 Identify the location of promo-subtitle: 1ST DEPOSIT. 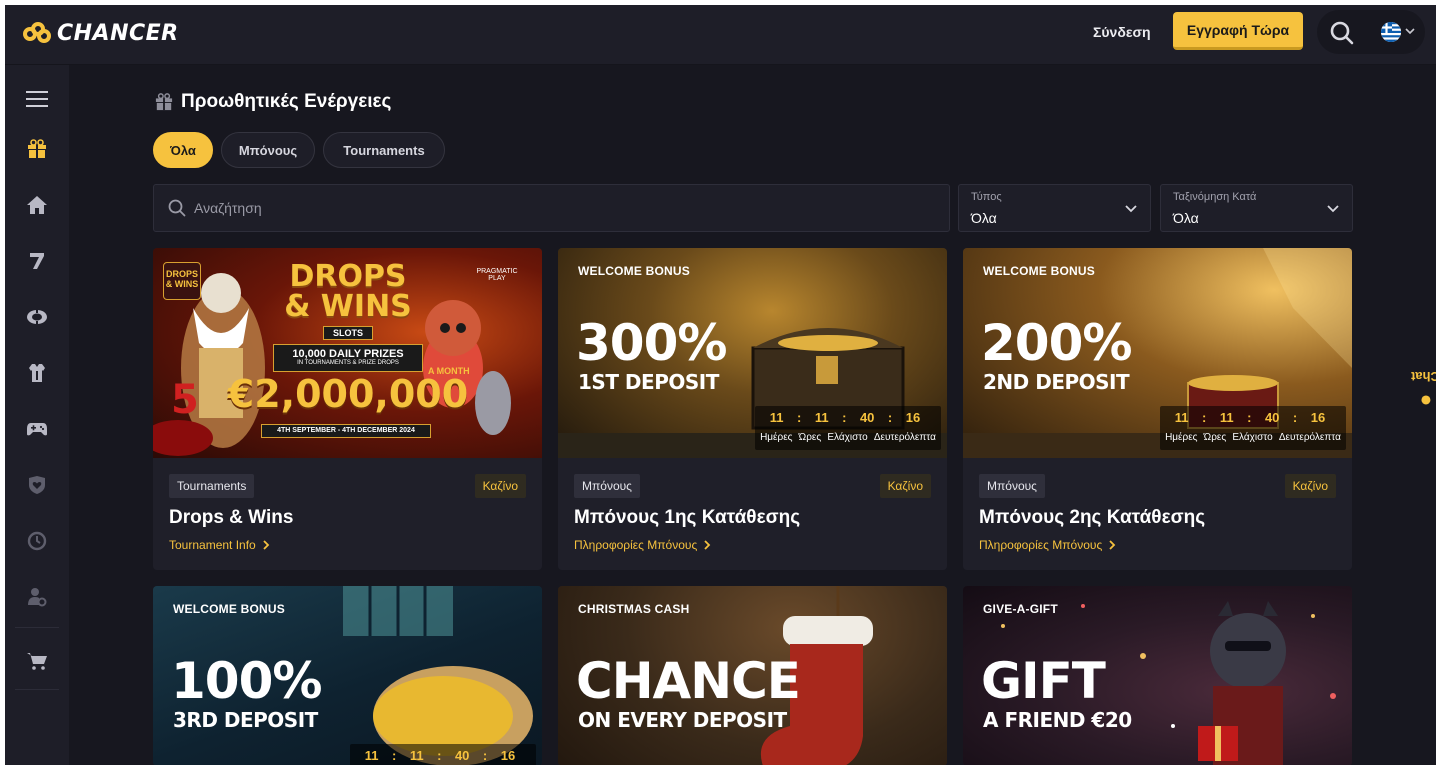
(648, 382).